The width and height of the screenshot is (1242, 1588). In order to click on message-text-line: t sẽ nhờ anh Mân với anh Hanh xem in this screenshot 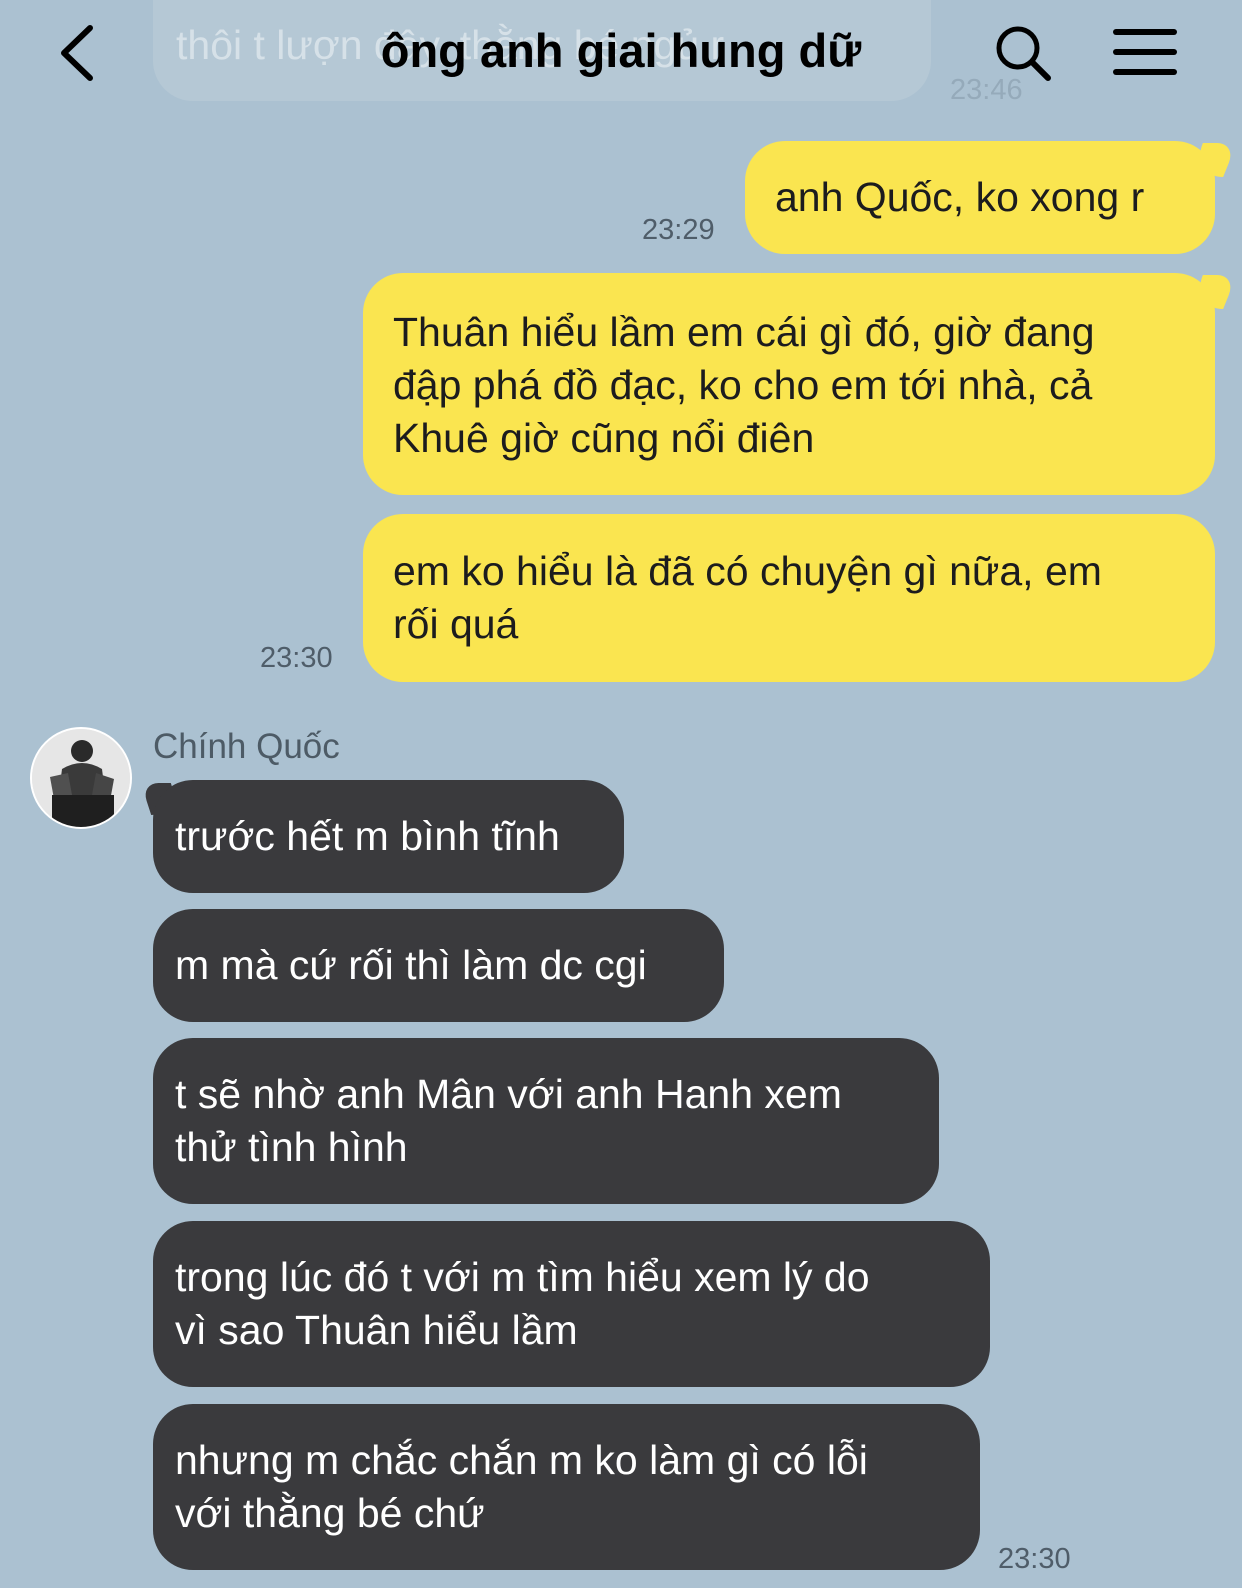, I will do `click(508, 1094)`.